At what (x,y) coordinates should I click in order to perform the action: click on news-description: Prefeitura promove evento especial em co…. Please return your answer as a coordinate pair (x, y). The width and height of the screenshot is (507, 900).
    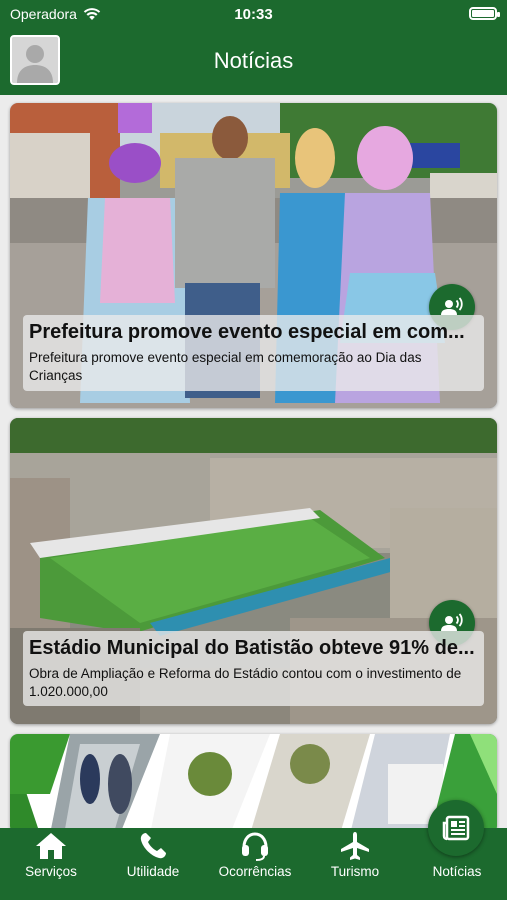
    Looking at the image, I should click on (225, 366).